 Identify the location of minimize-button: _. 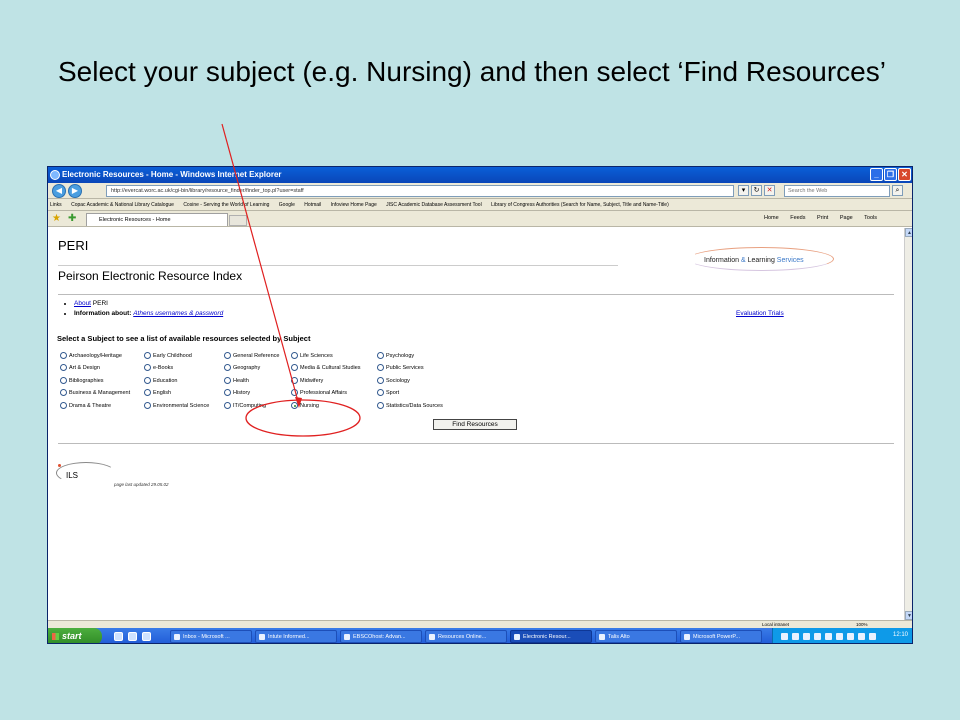
(876, 174).